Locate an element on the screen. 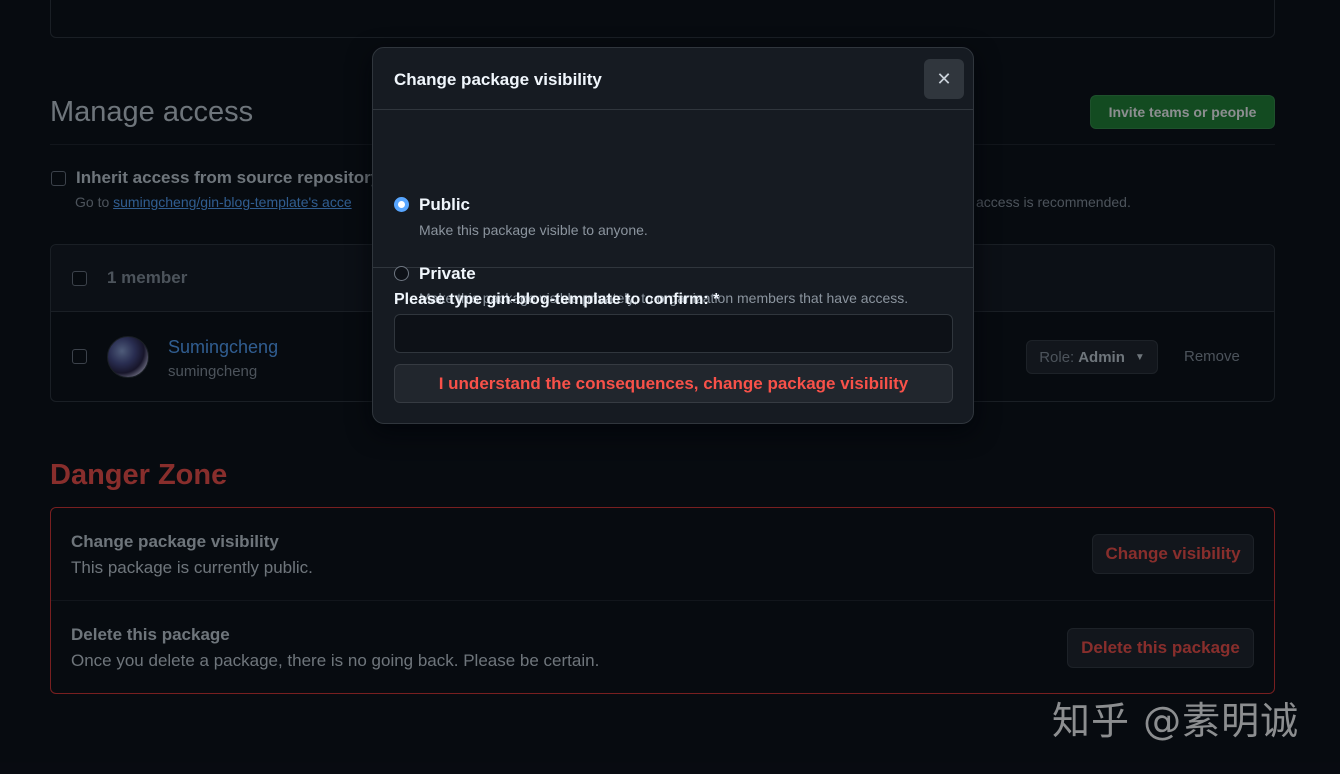 Image resolution: width=1340 pixels, height=774 pixels. x-icon: ✕ is located at coordinates (944, 78).